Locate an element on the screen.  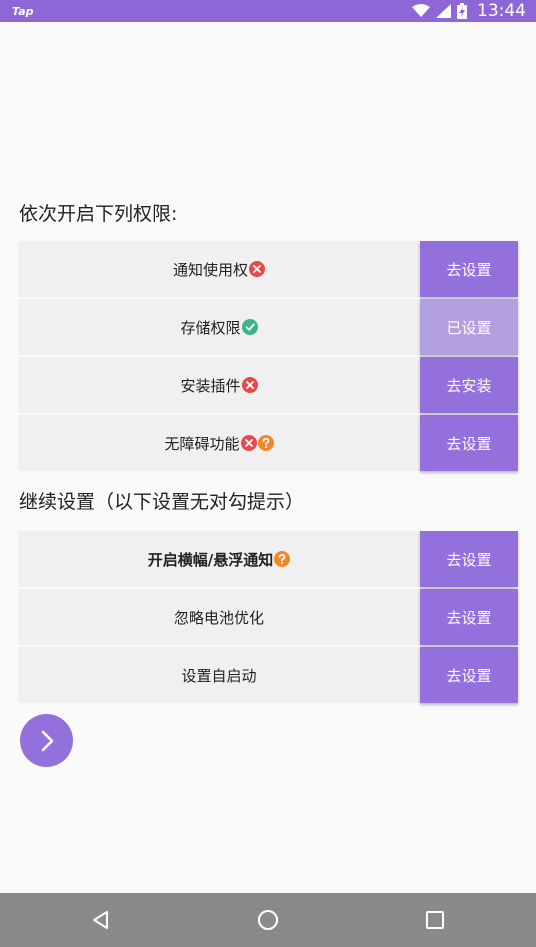
status-time: 13:44 is located at coordinates (501, 11).